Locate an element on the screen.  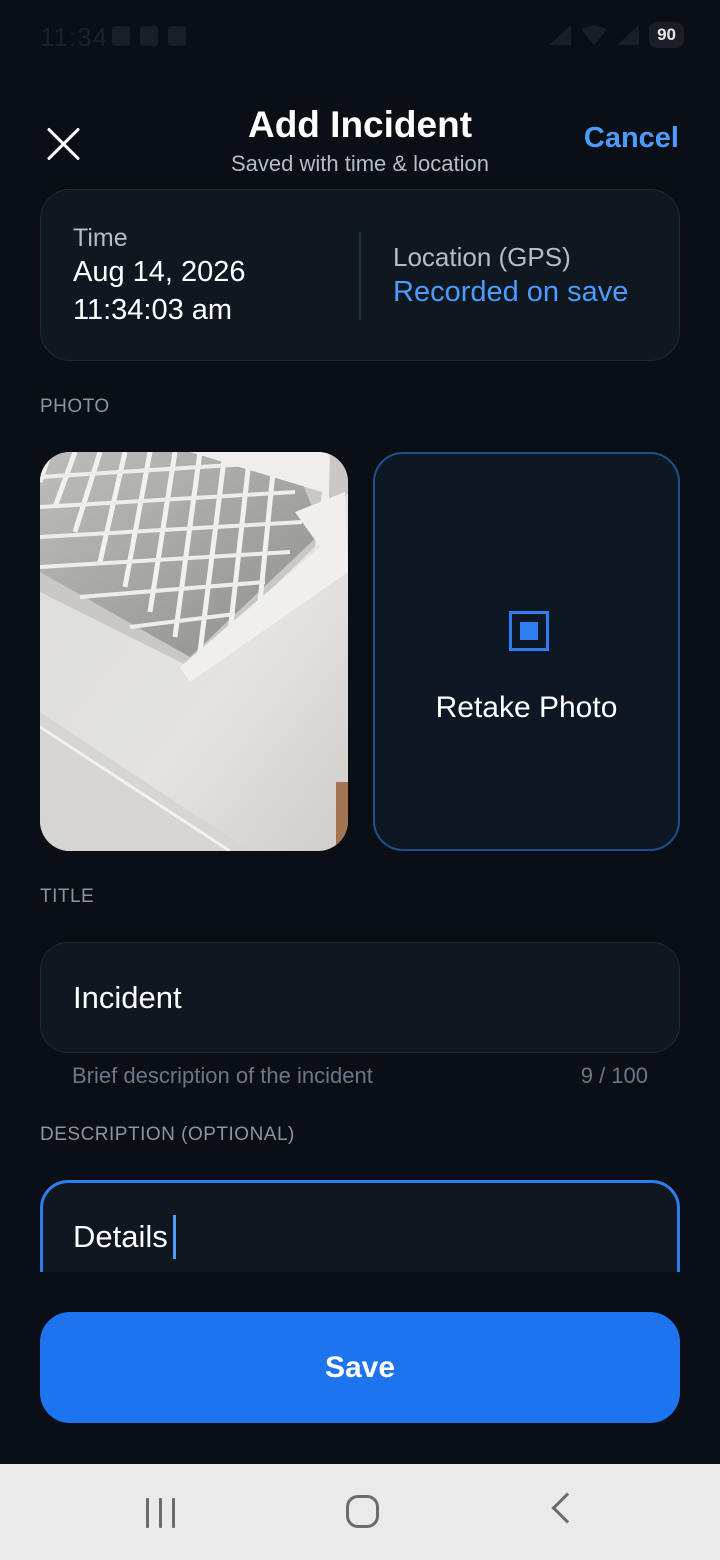
time-clock: 11:34:03 am is located at coordinates (153, 310).